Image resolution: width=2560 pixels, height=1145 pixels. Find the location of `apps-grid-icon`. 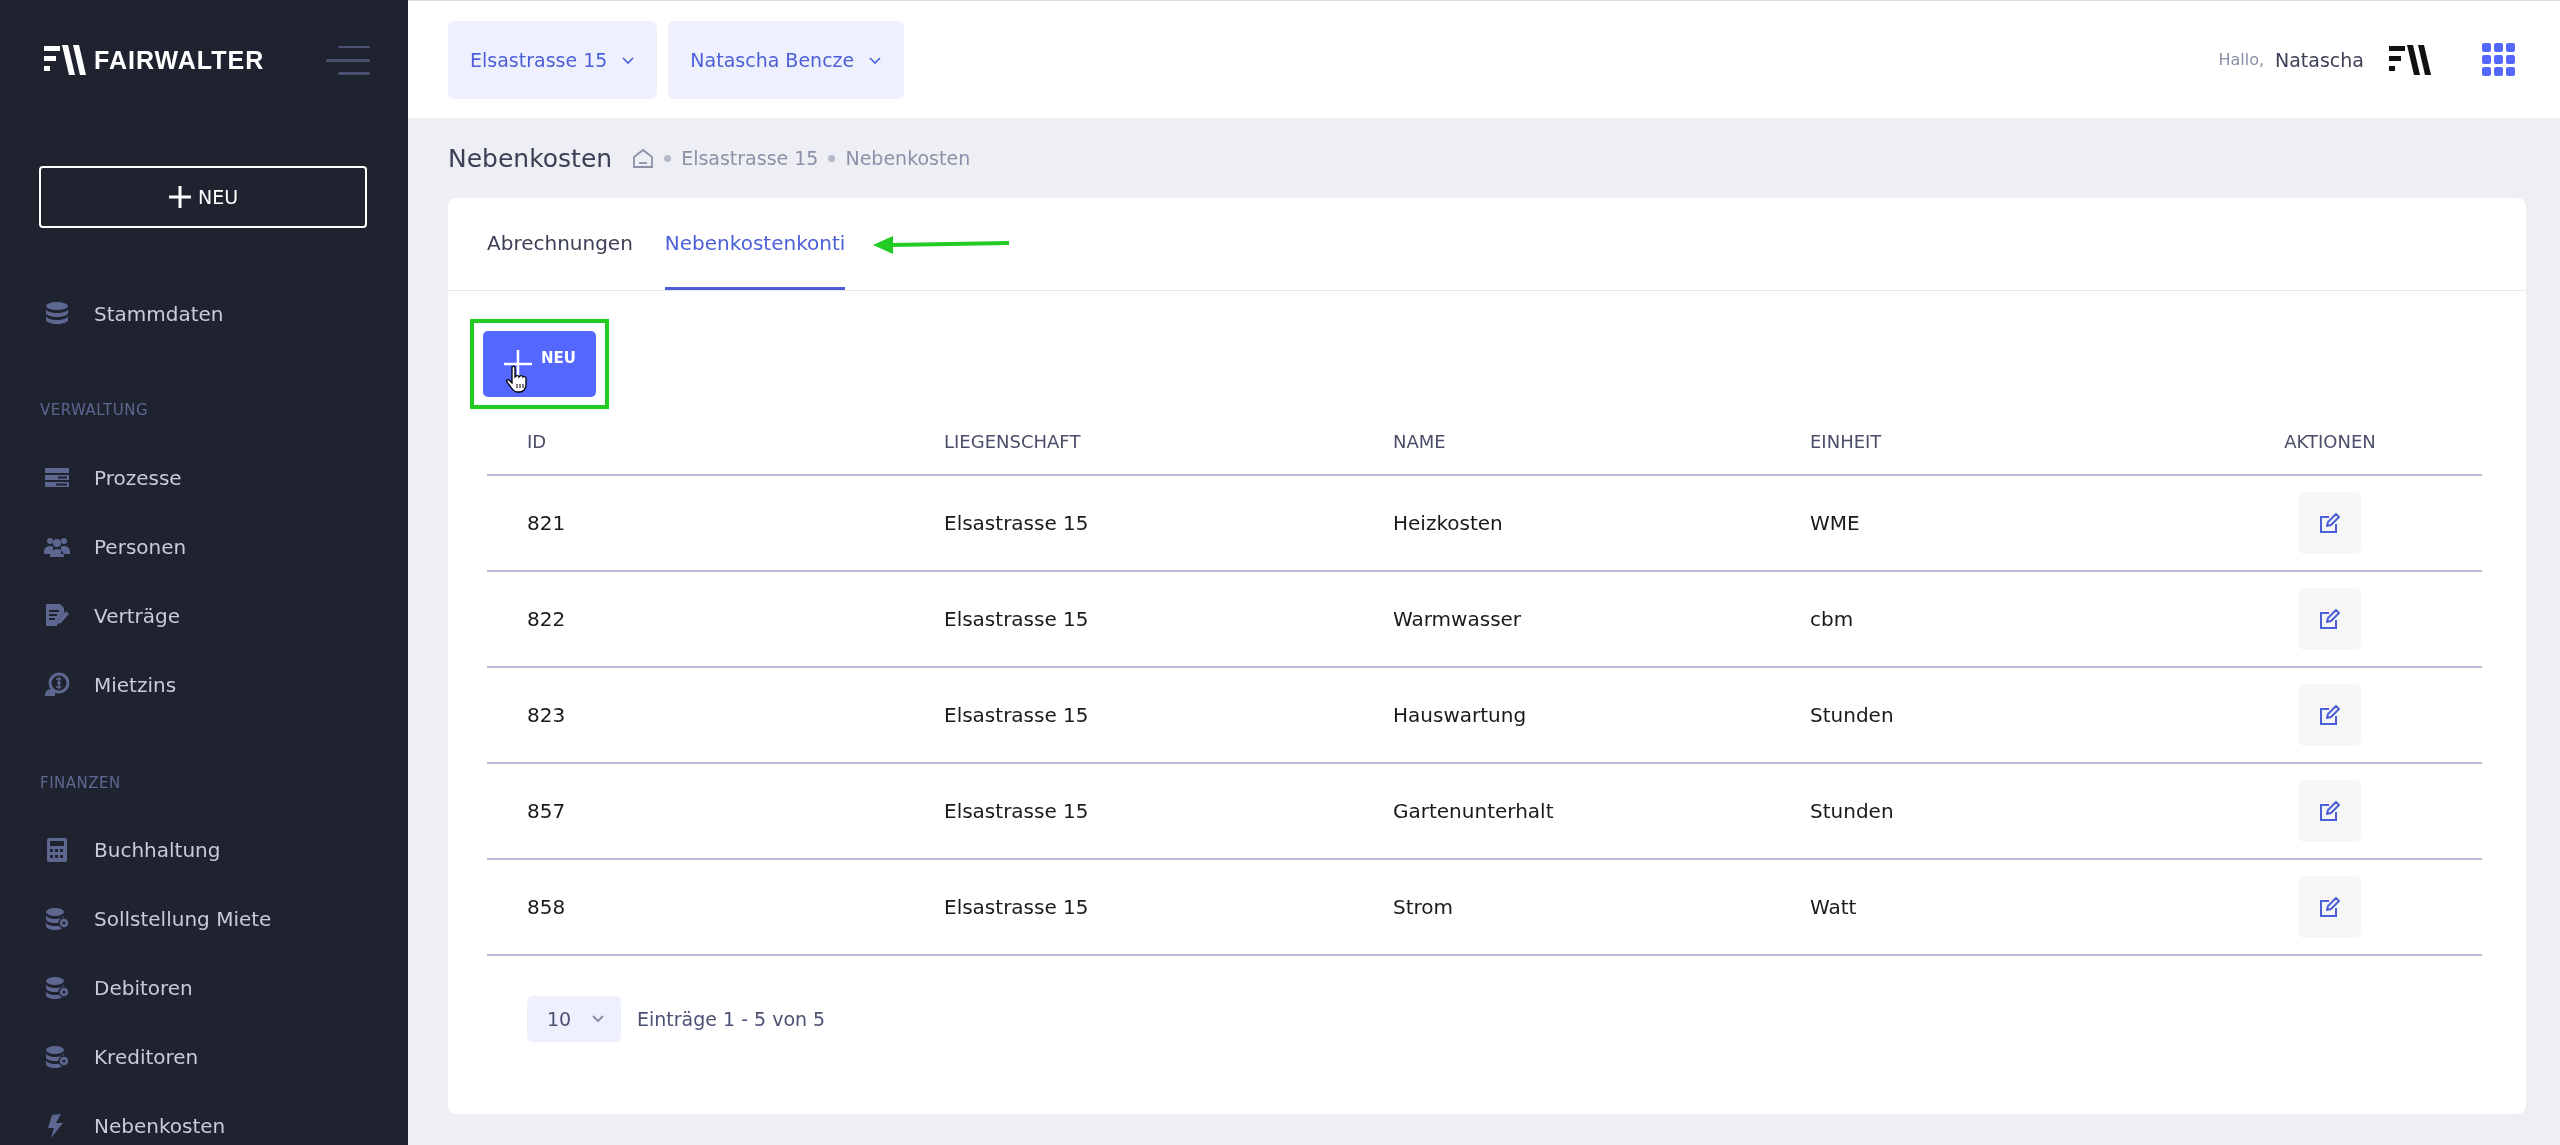

apps-grid-icon is located at coordinates (2498, 59).